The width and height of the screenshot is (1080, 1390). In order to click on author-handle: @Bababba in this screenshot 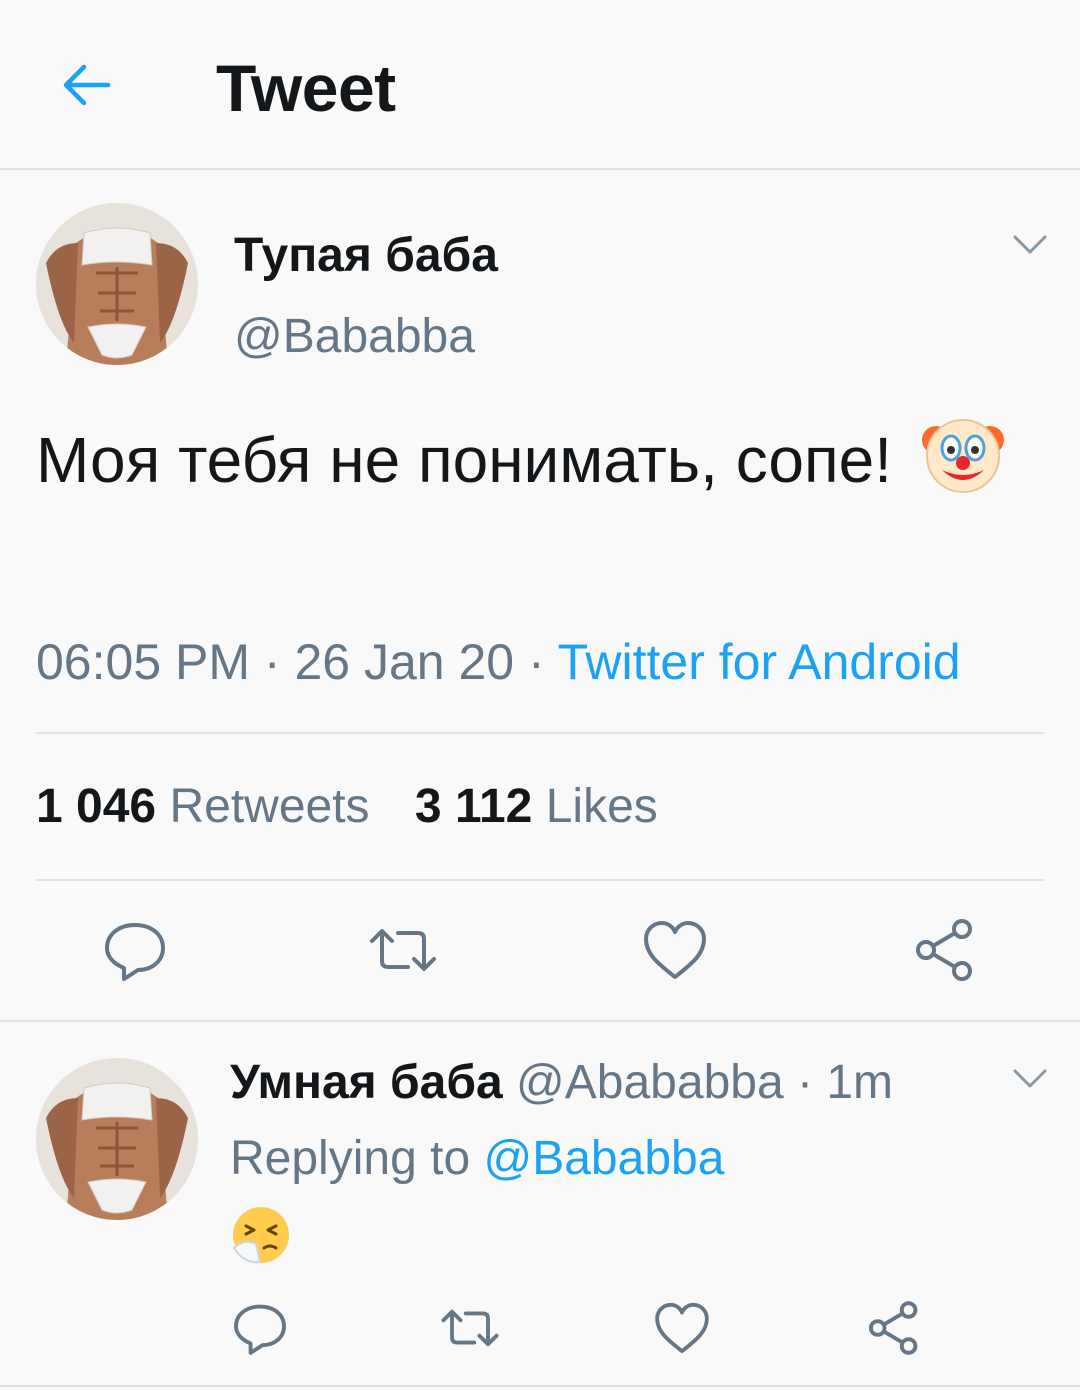, I will do `click(354, 337)`.